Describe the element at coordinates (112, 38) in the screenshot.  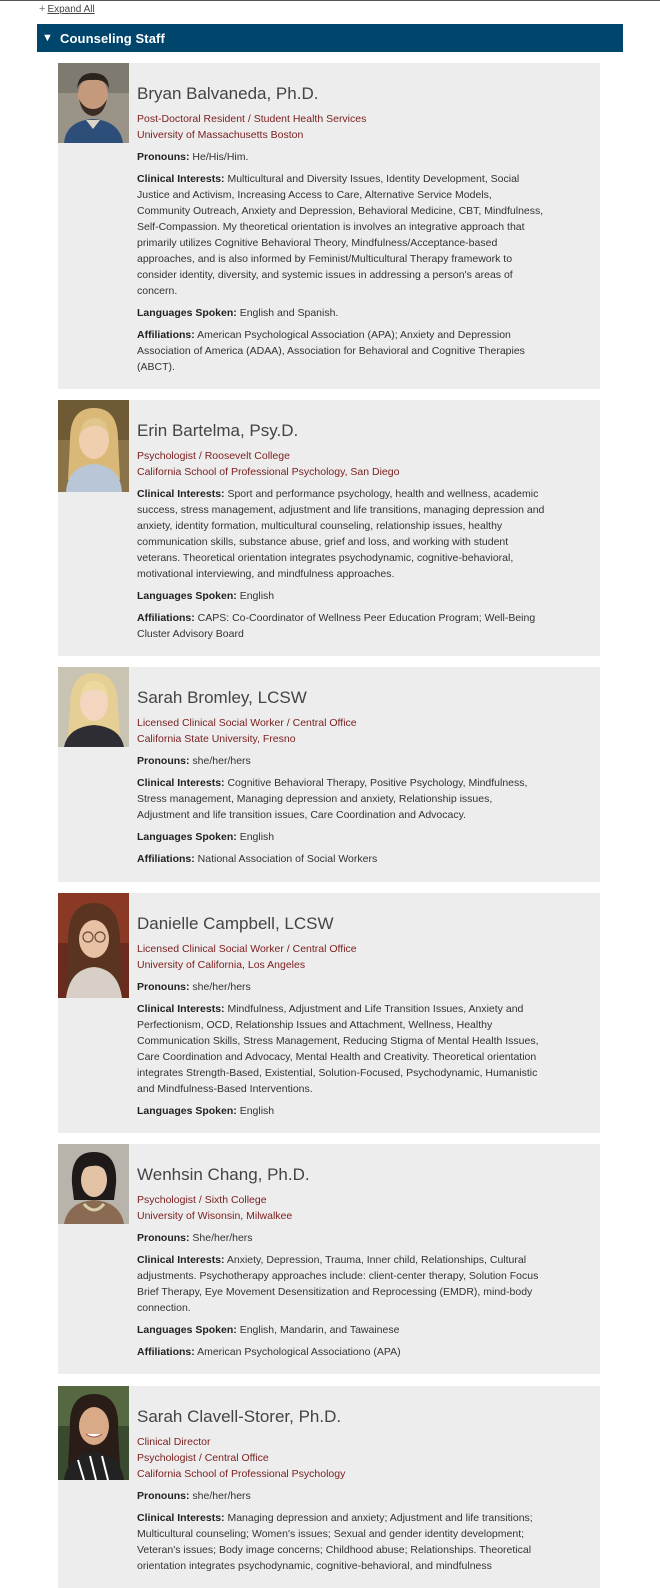
I see `section-title: Counseling Staff` at that location.